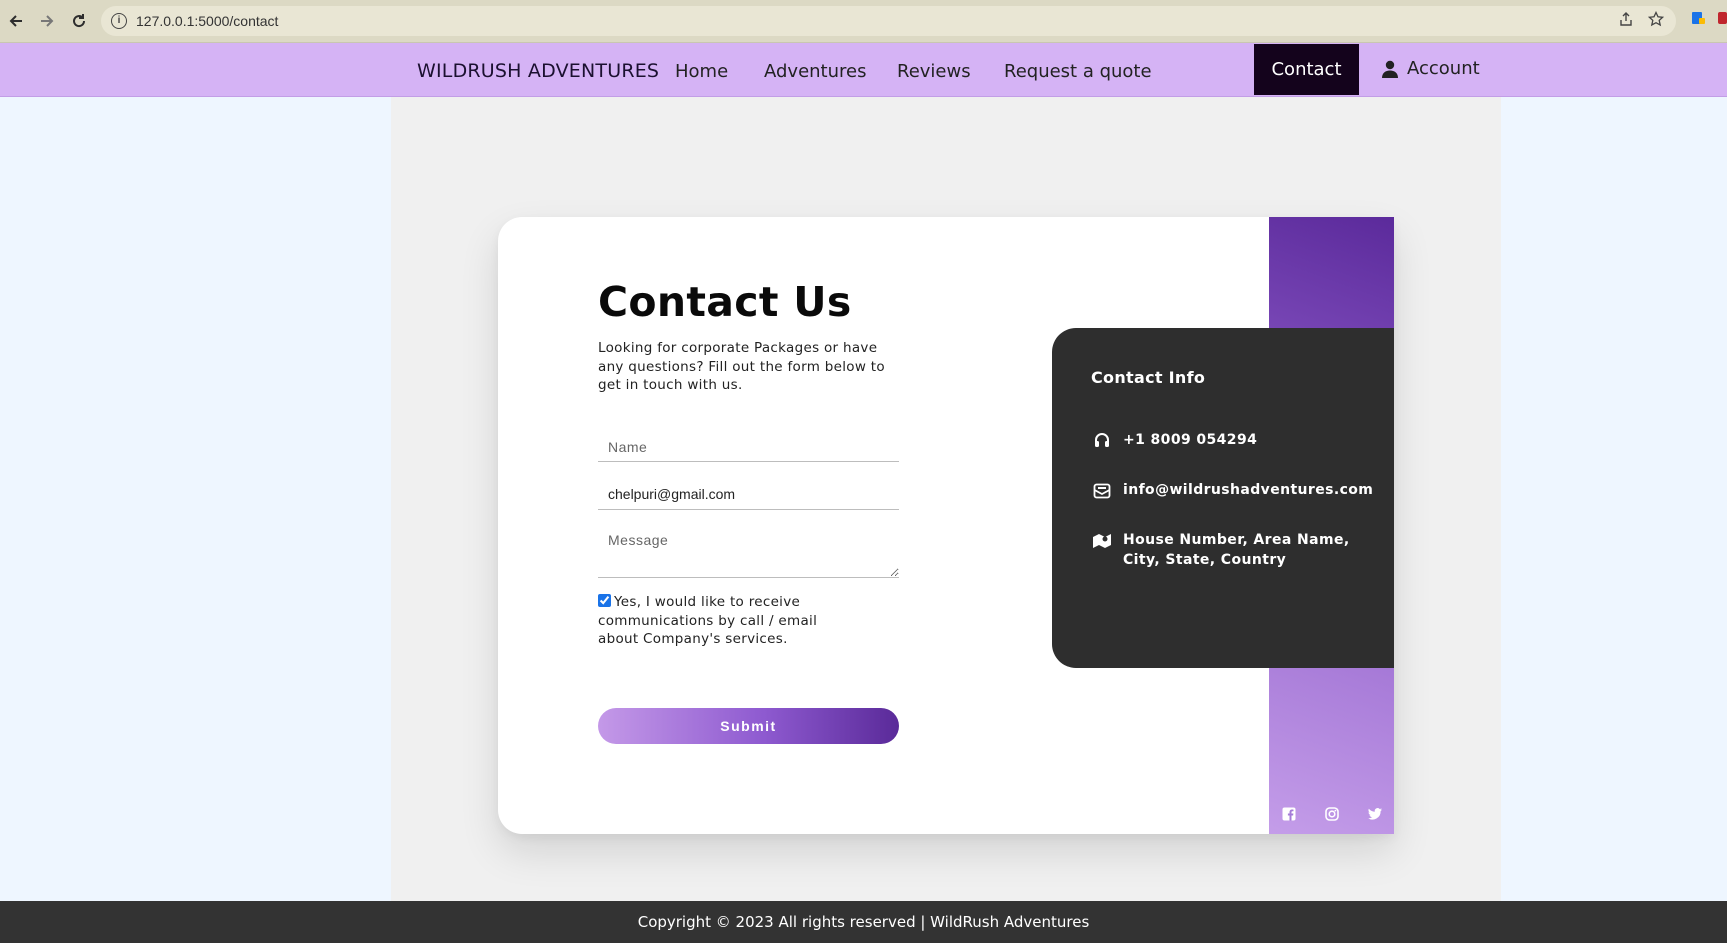 The image size is (1727, 943). What do you see at coordinates (701, 71) in the screenshot?
I see `nav-link-home: Home` at bounding box center [701, 71].